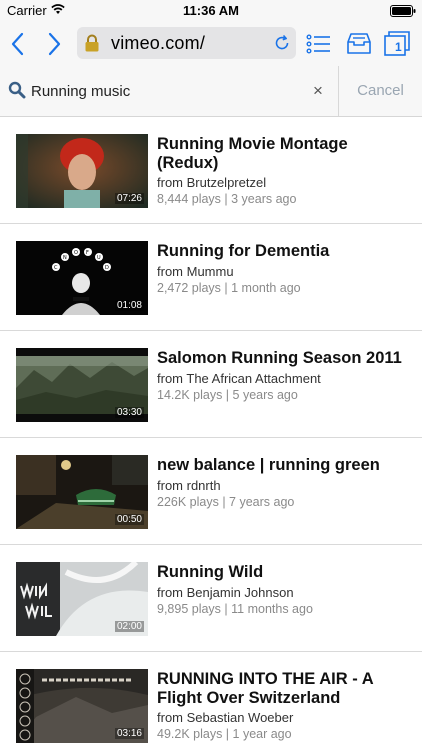 Image resolution: width=422 pixels, height=750 pixels. I want to click on battery-icon, so click(403, 11).